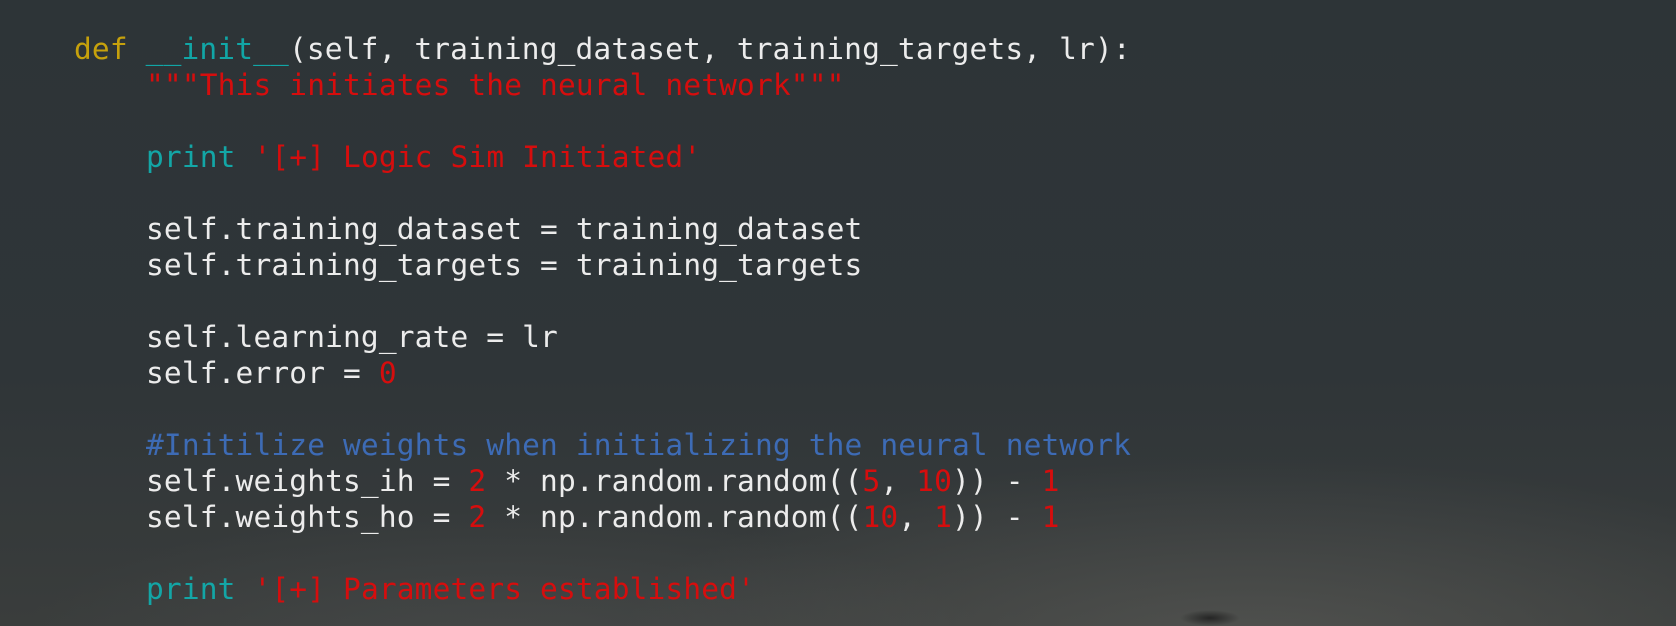 This screenshot has height=626, width=1676. I want to click on code-text-token: self.weights_ho =, so click(307, 517).